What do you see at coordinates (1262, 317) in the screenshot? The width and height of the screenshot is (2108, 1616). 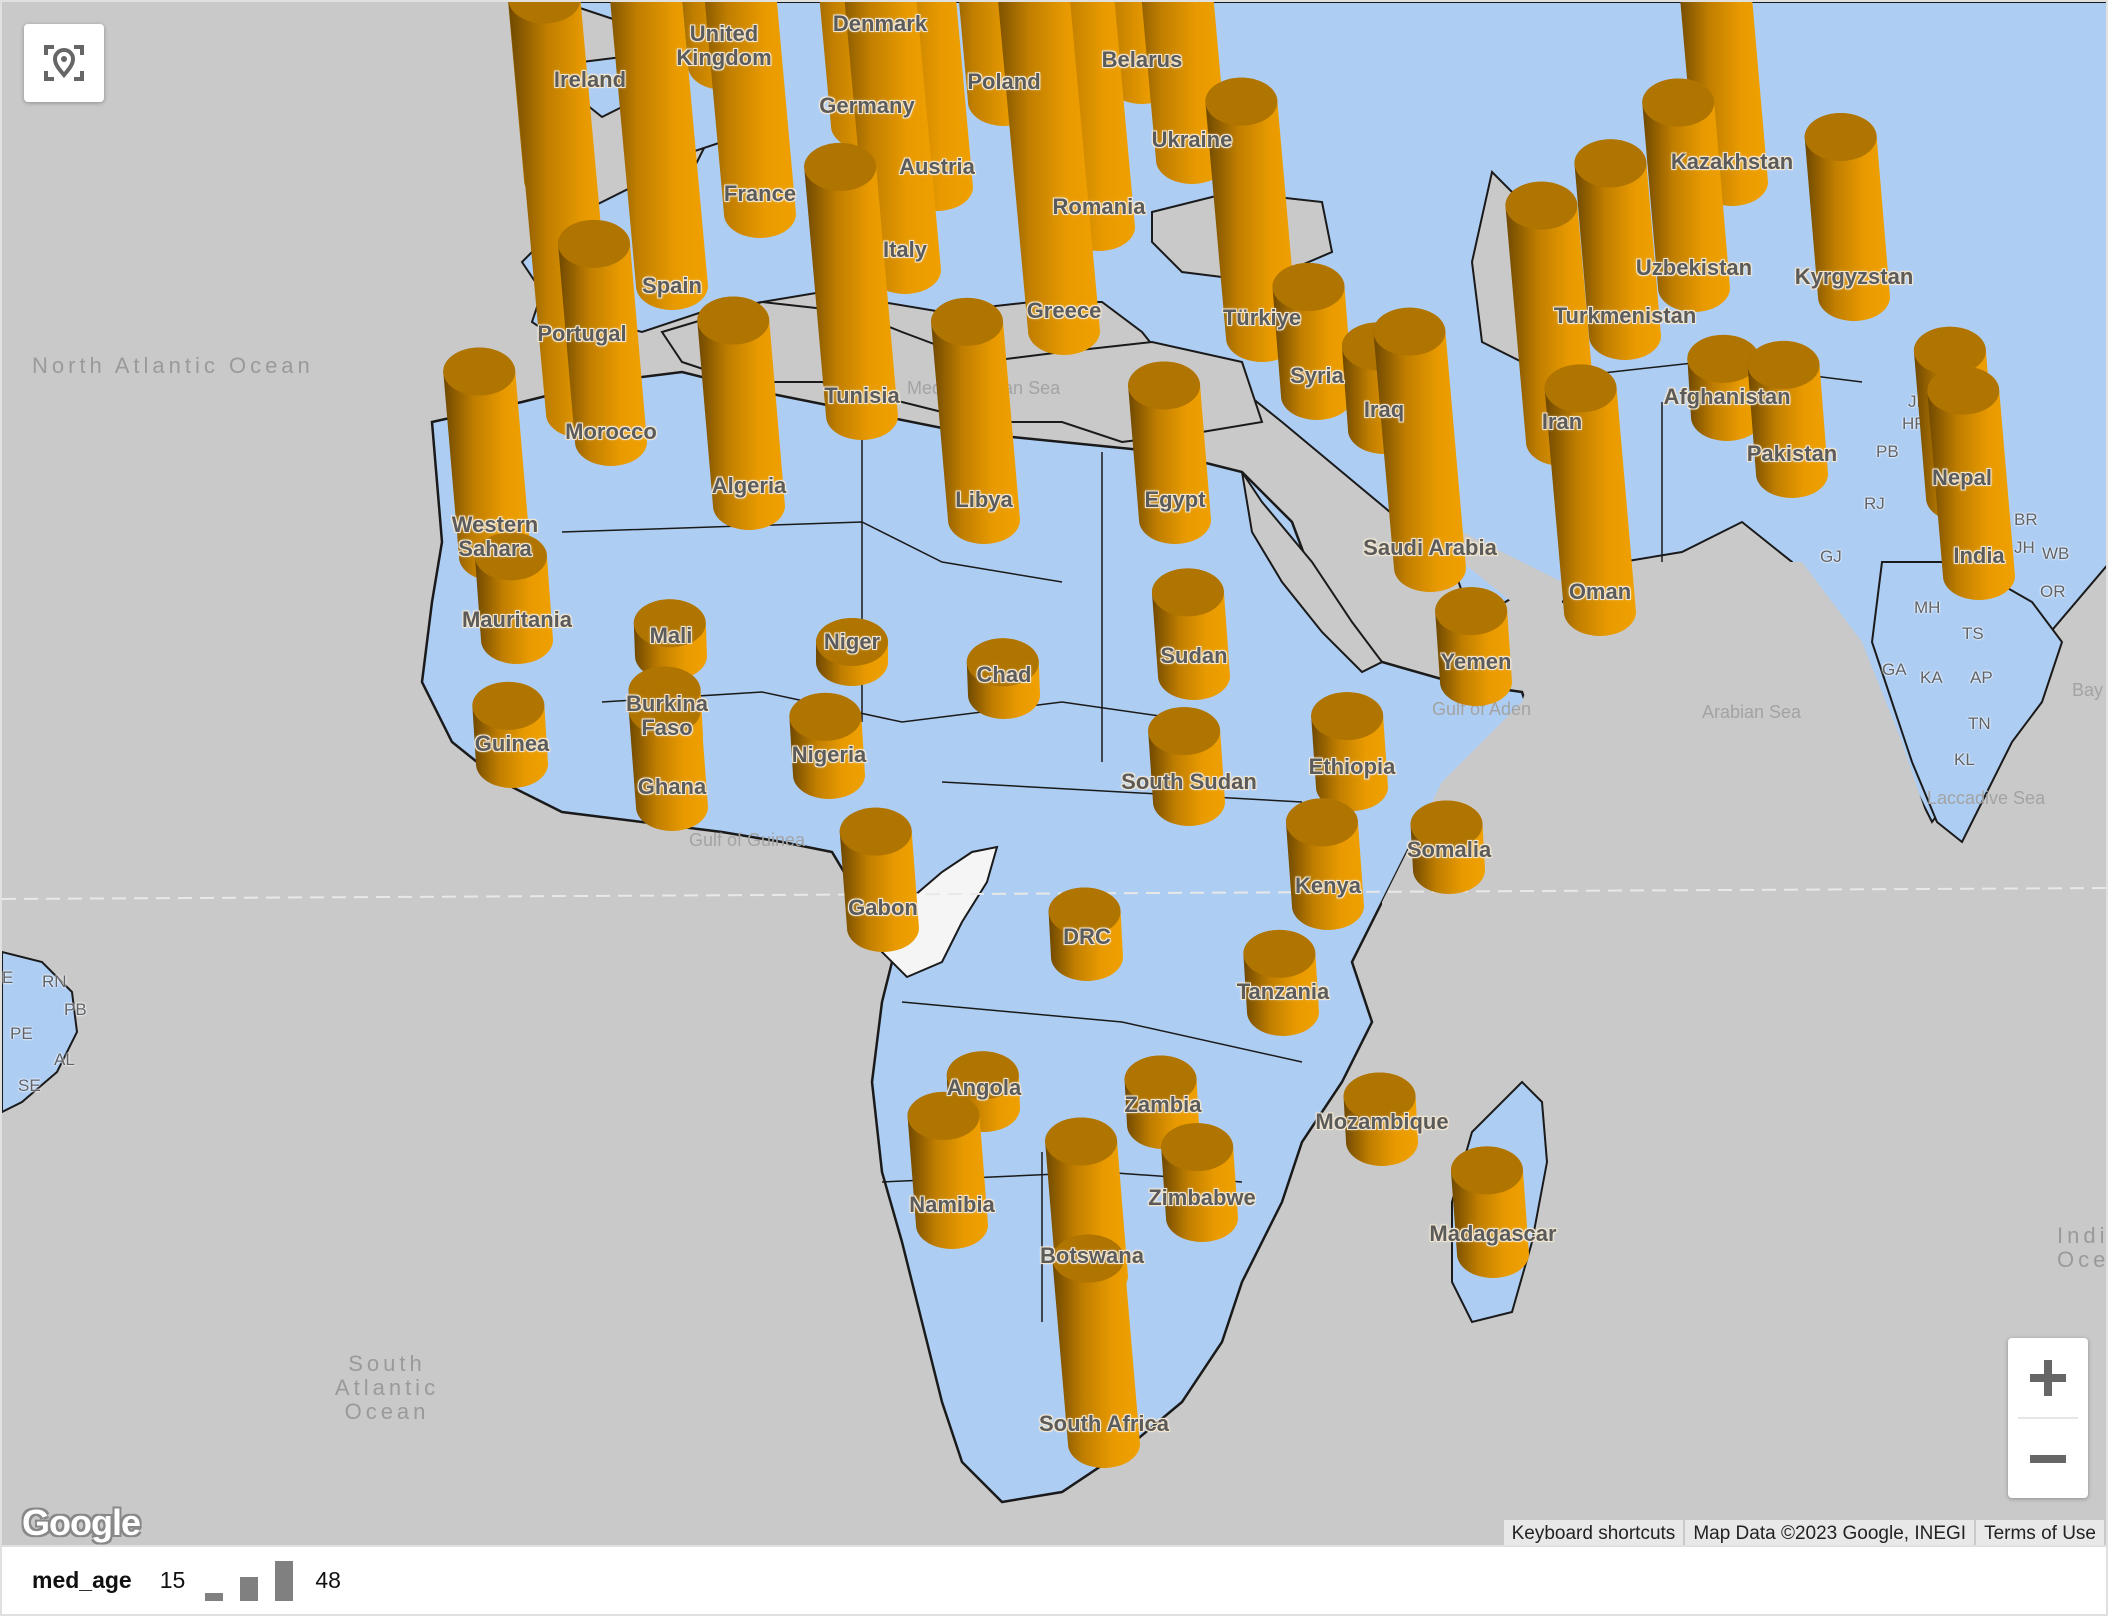 I see `country-label: Türkiye` at bounding box center [1262, 317].